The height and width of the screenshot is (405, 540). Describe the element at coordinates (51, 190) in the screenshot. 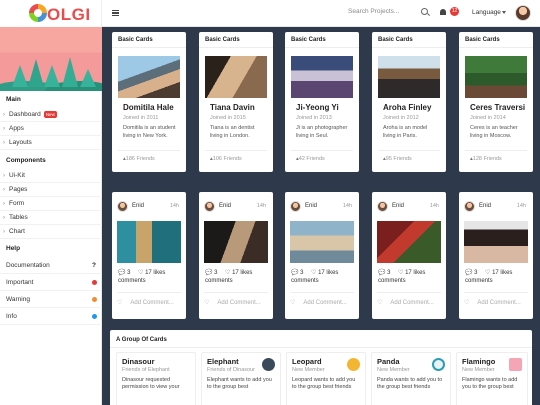

I see `sidebar-item-pages: › Pages` at that location.